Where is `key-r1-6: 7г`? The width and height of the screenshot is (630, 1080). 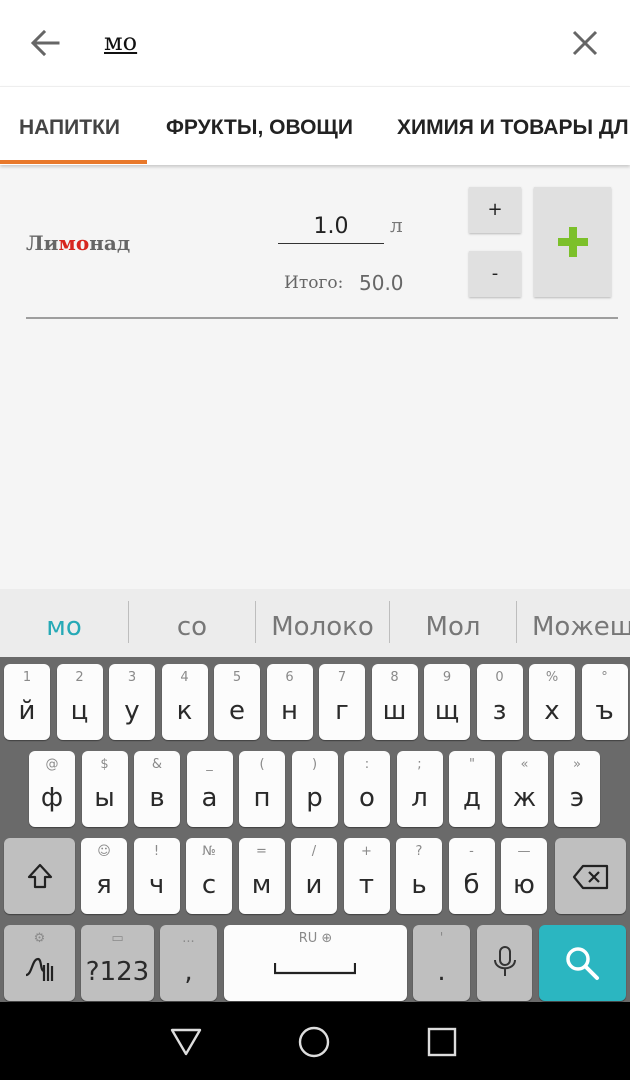 key-r1-6: 7г is located at coordinates (342, 702).